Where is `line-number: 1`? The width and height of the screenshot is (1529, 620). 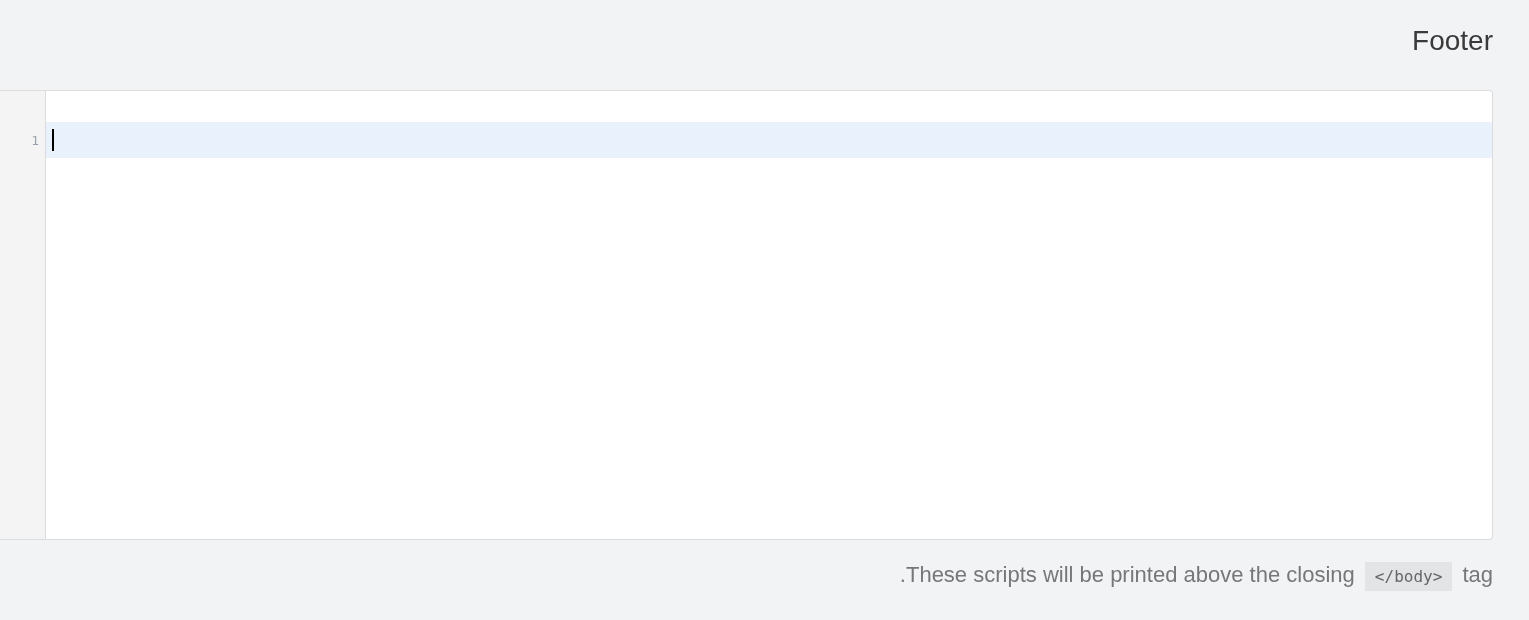
line-number: 1 is located at coordinates (35, 140).